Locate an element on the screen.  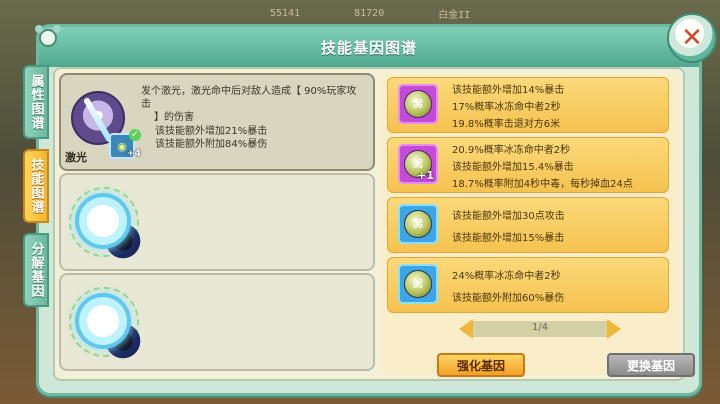
gene-effect-line: 17%概率冰冻命中者2秒 is located at coordinates (506, 107).